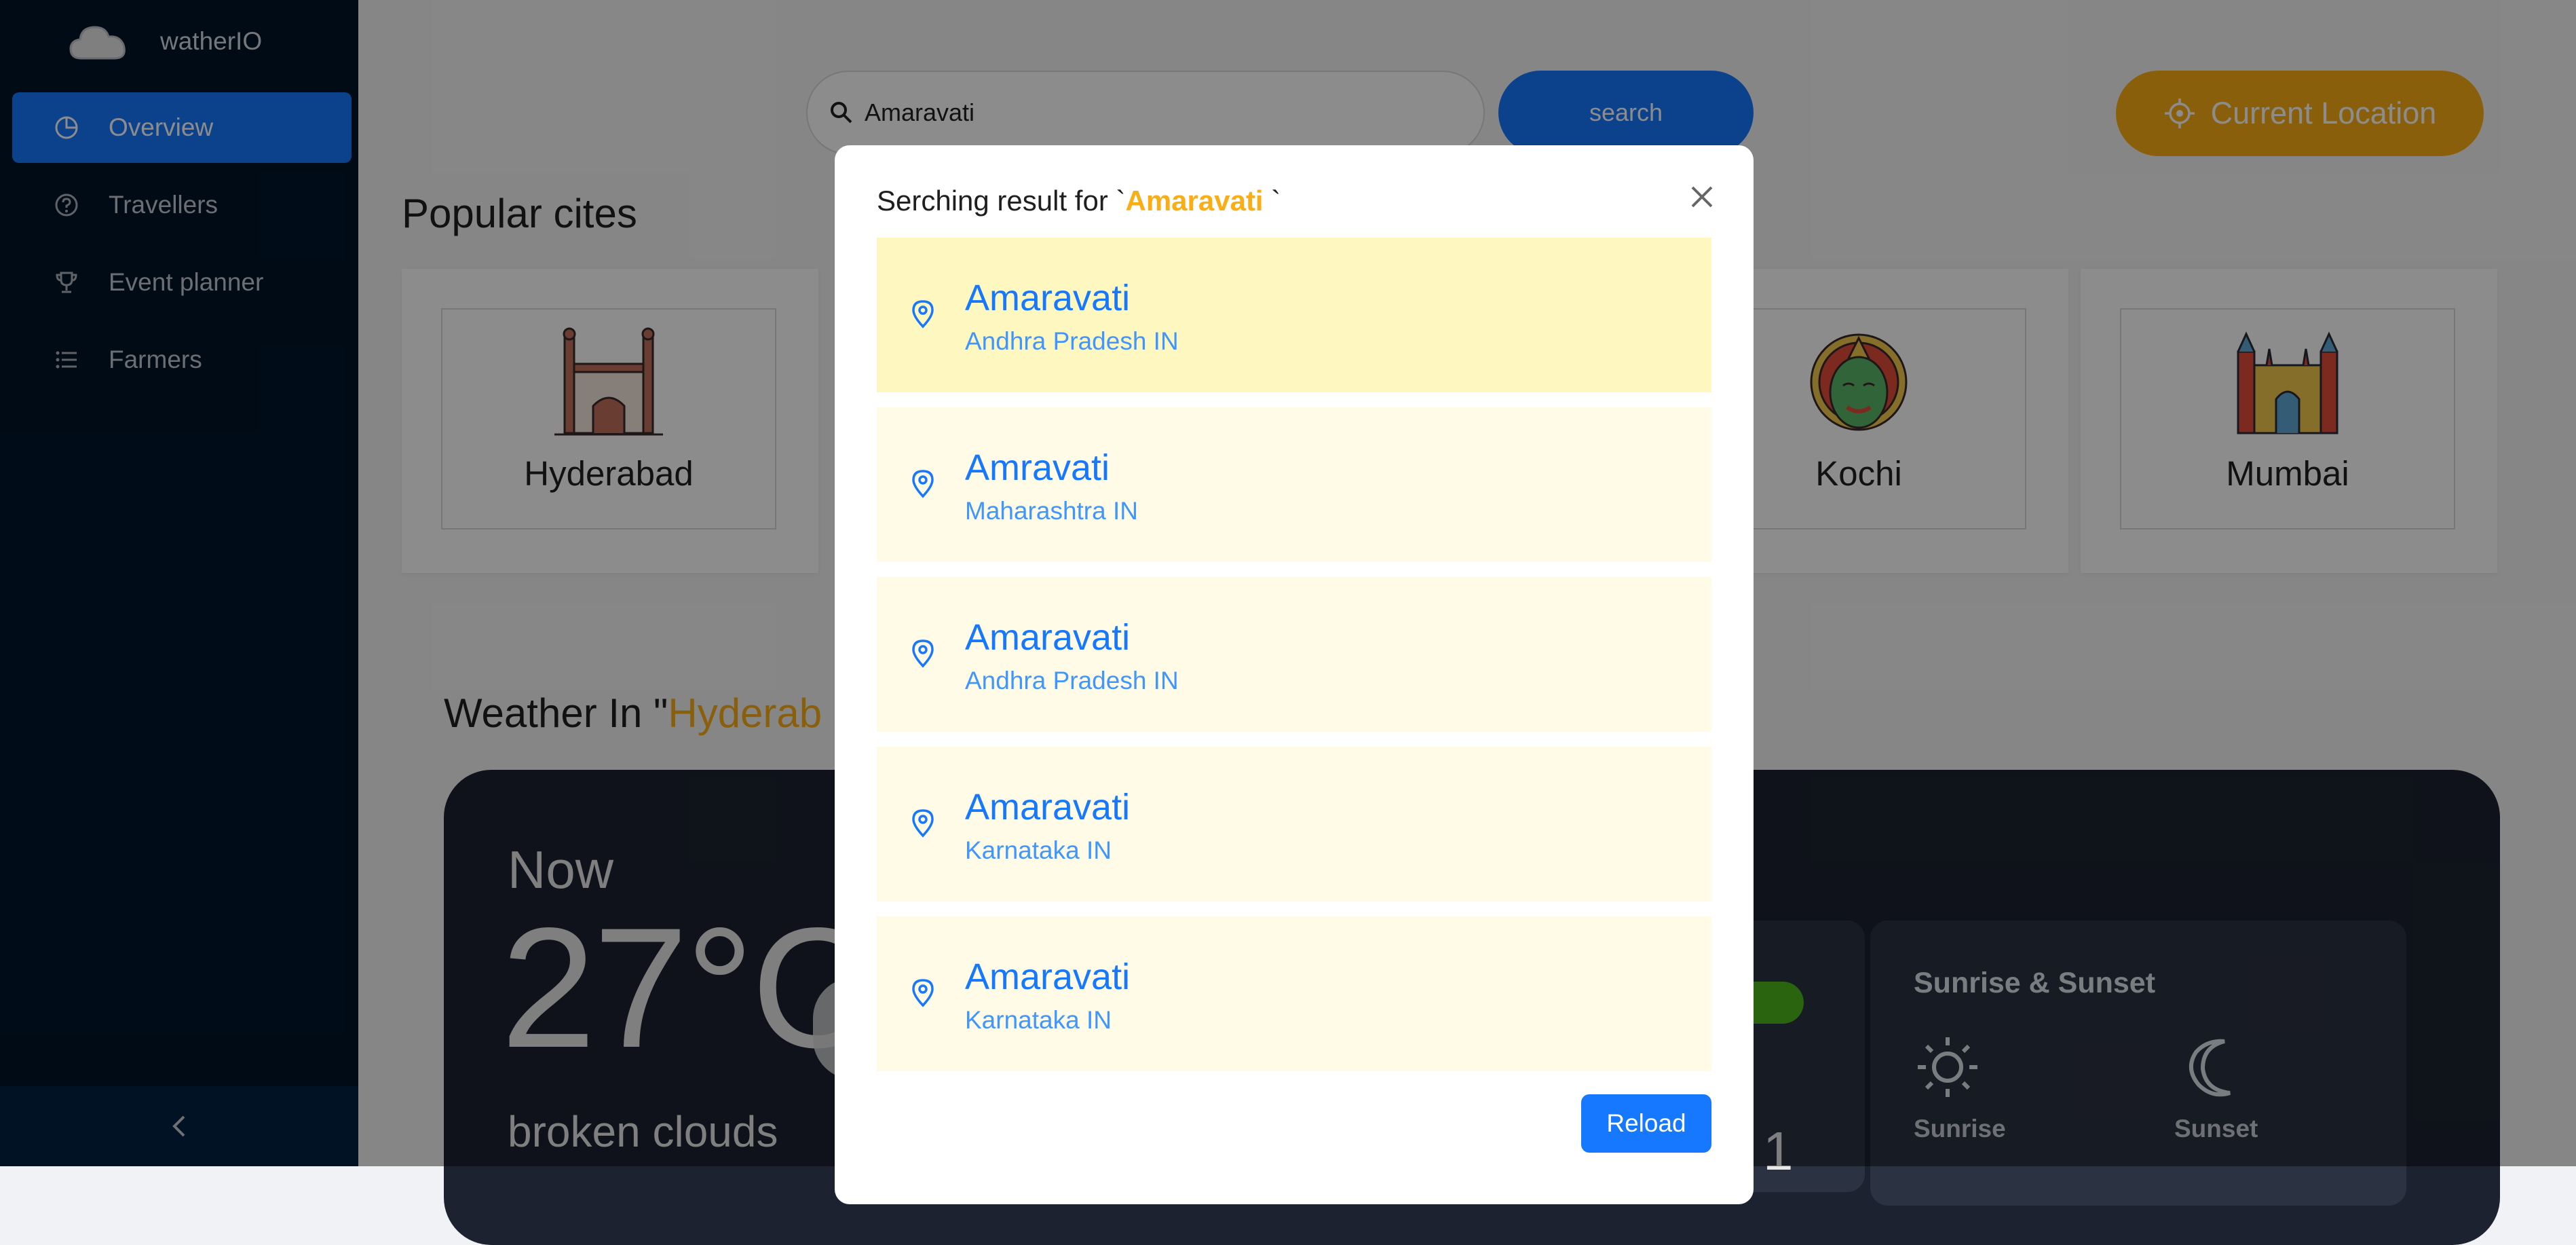 The image size is (2576, 1245). Describe the element at coordinates (1051, 511) in the screenshot. I see `result-region: Maharashtra IN` at that location.